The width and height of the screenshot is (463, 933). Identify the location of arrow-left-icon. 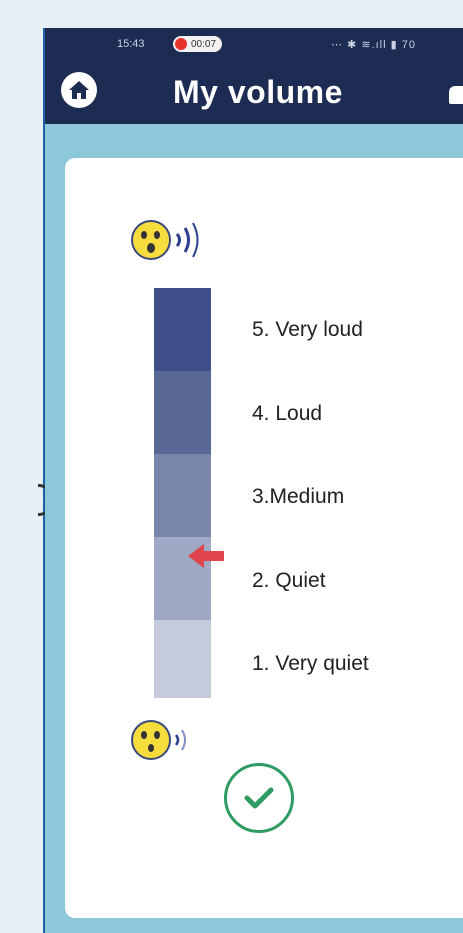
(206, 556).